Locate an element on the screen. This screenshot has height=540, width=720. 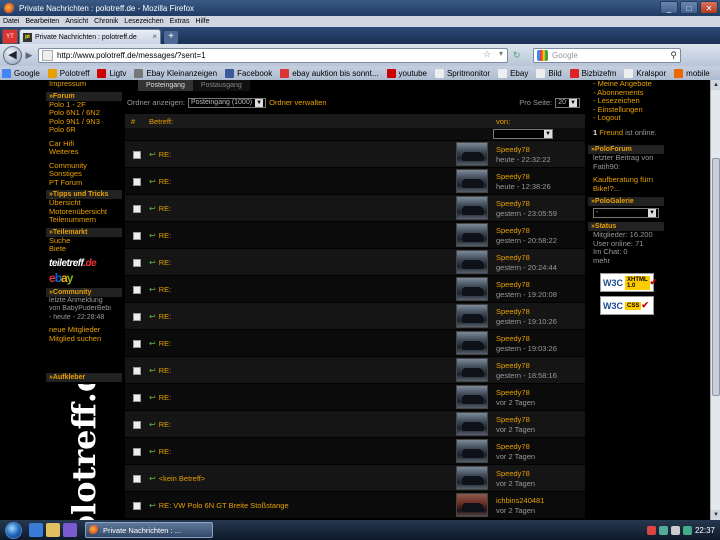
forward-button: ▶ is located at coordinates (29, 55).